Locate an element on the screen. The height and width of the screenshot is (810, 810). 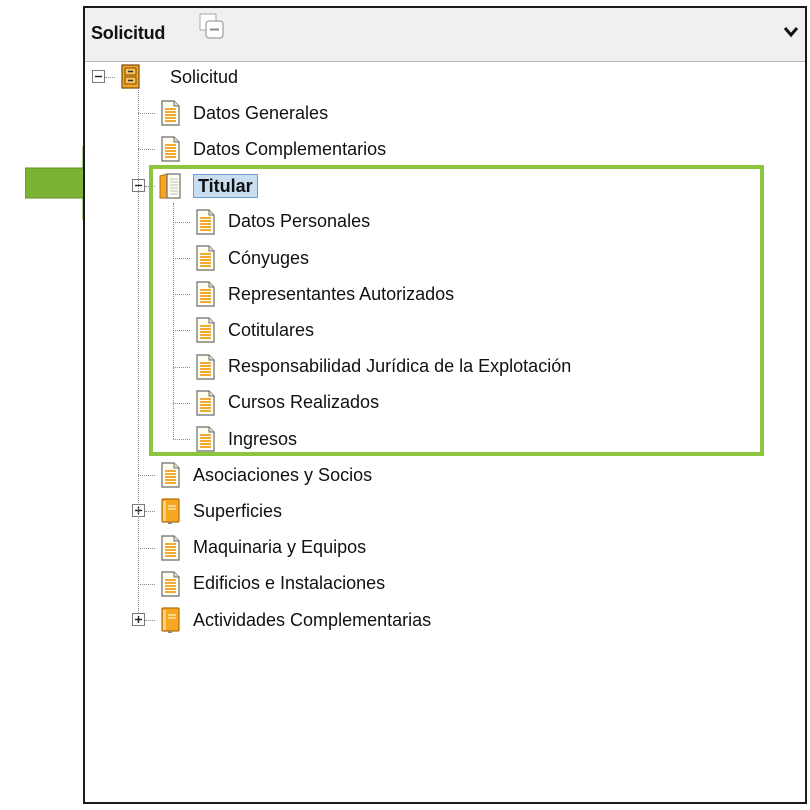
tree-item-label: Edificios e Instalaciones is located at coordinates (289, 583).